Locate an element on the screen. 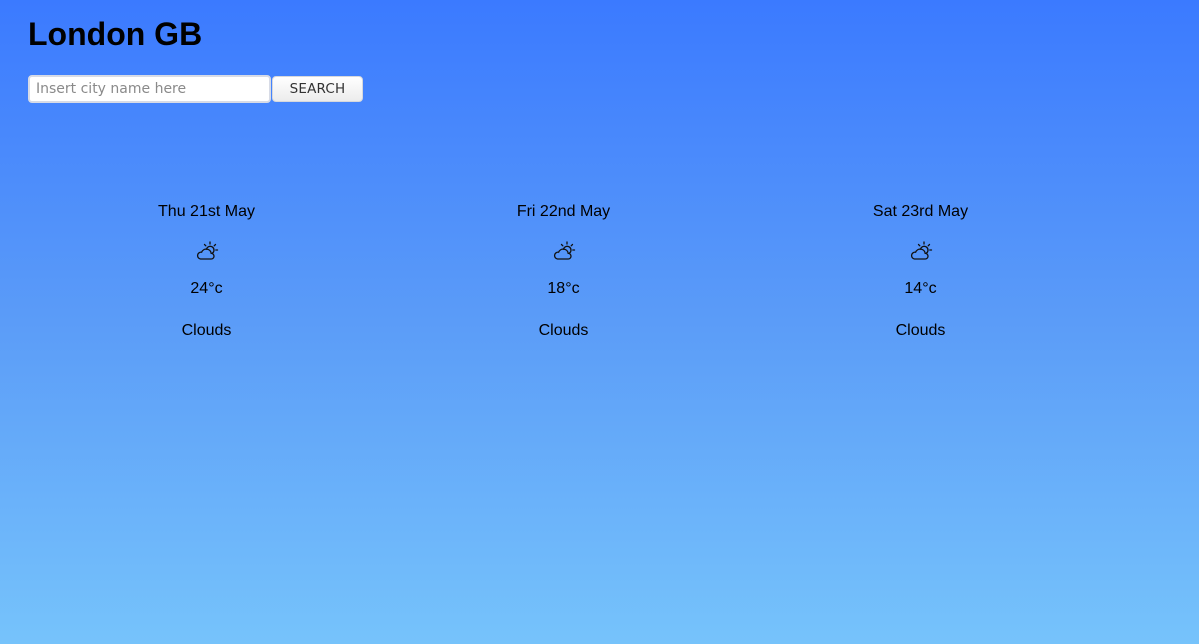 The width and height of the screenshot is (1199, 644). forecast-date: Thu 21st May is located at coordinates (206, 211).